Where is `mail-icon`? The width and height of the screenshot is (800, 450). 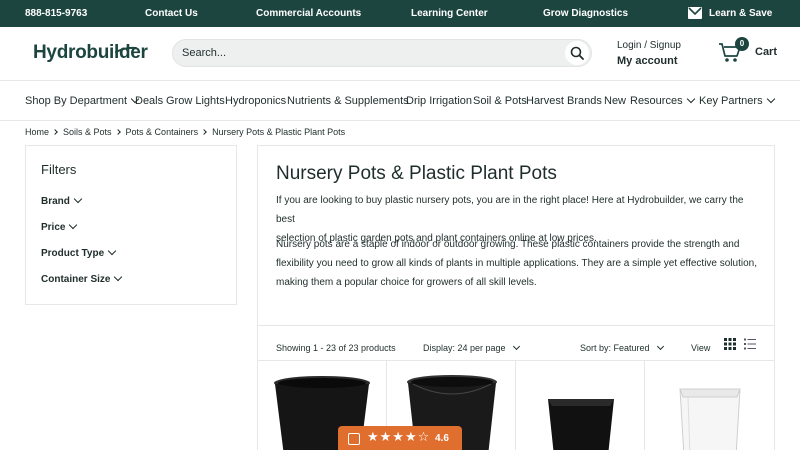 mail-icon is located at coordinates (695, 13).